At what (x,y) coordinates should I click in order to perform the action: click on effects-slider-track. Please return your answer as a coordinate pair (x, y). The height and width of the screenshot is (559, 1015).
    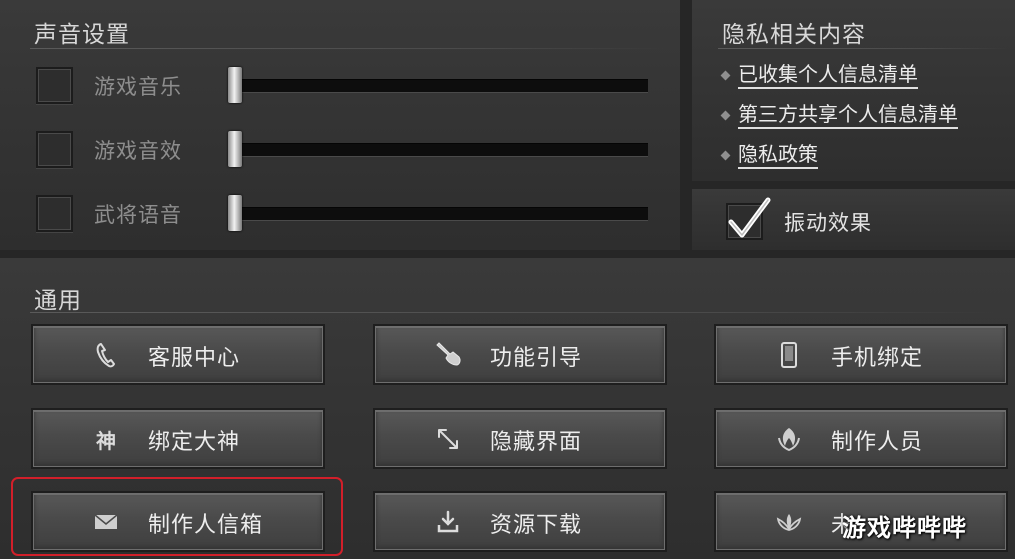
    Looking at the image, I should click on (439, 150).